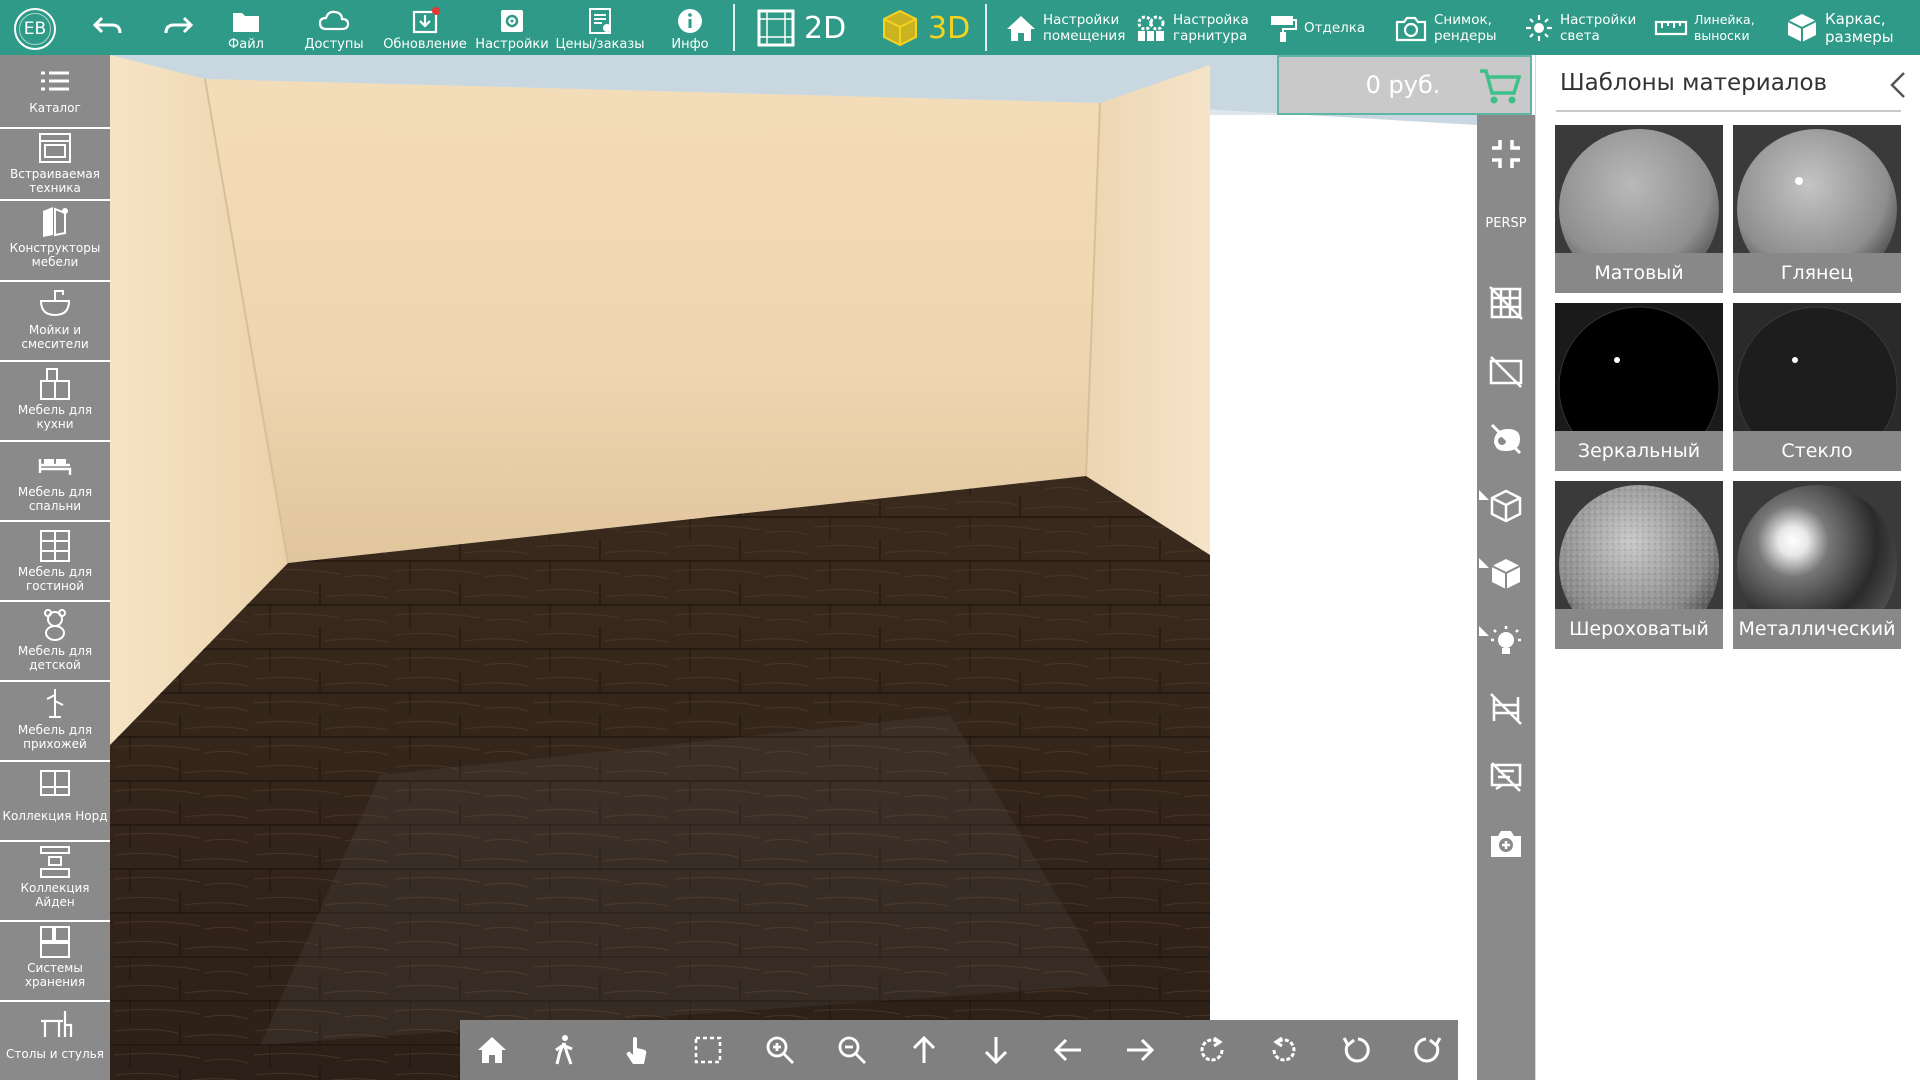 The width and height of the screenshot is (1920, 1080). I want to click on mode-3d-button: 3D, so click(925, 28).